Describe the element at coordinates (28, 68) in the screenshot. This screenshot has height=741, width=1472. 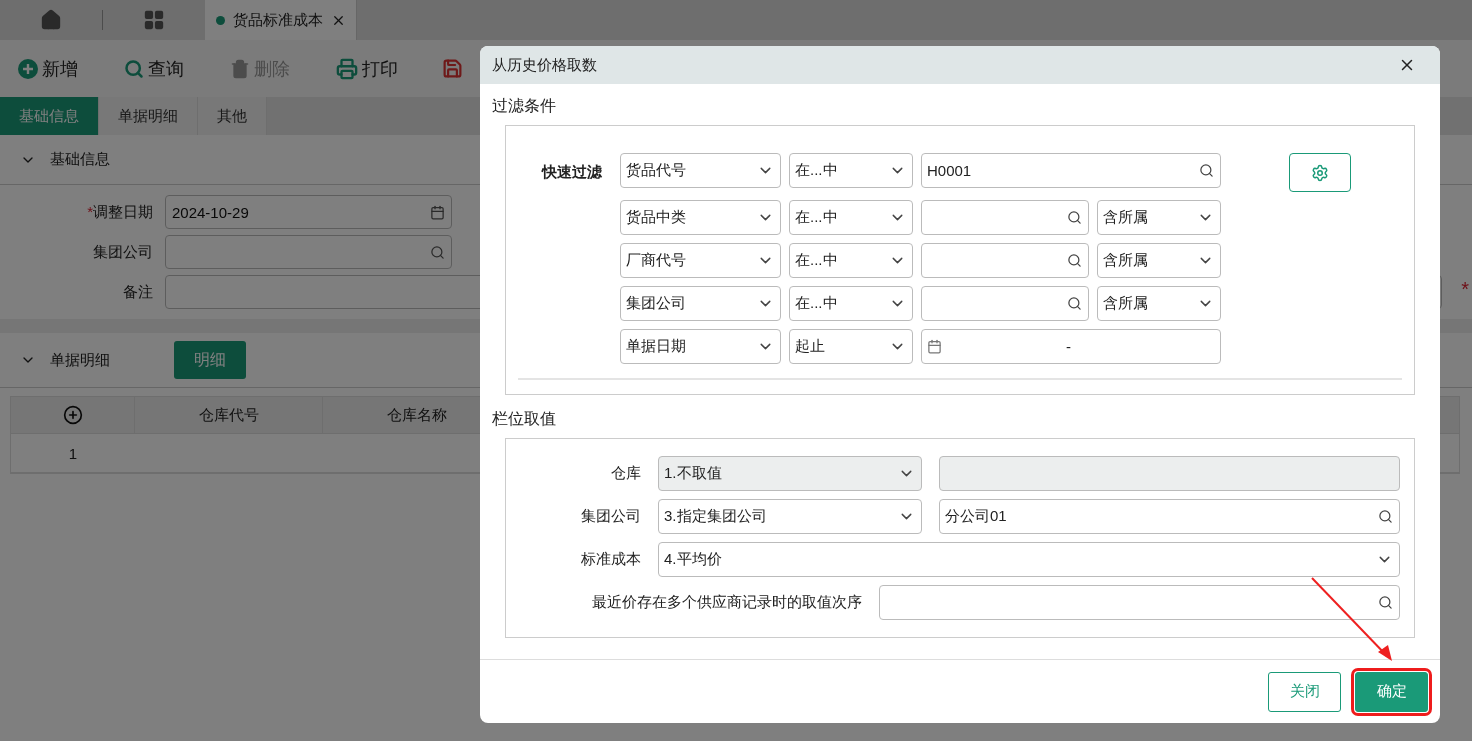
I see `plus-circle-icon` at that location.